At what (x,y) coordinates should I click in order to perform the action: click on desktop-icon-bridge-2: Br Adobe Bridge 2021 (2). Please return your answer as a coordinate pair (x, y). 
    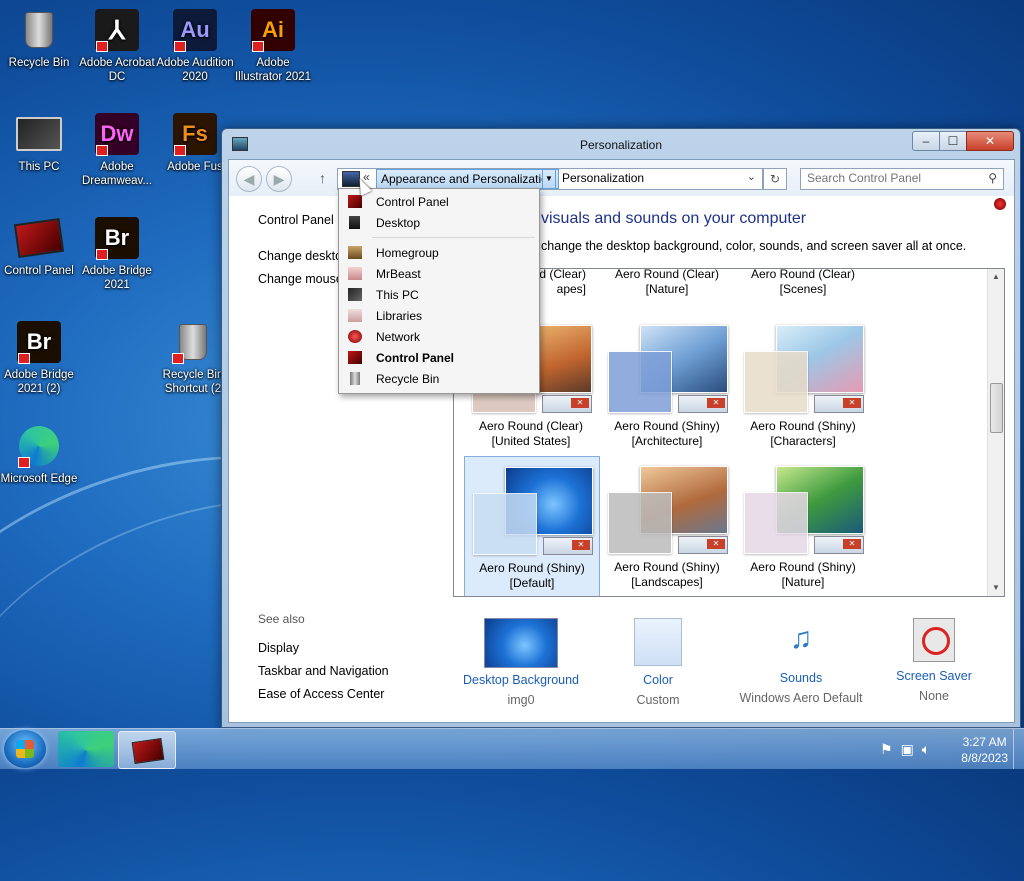
    Looking at the image, I should click on (39, 358).